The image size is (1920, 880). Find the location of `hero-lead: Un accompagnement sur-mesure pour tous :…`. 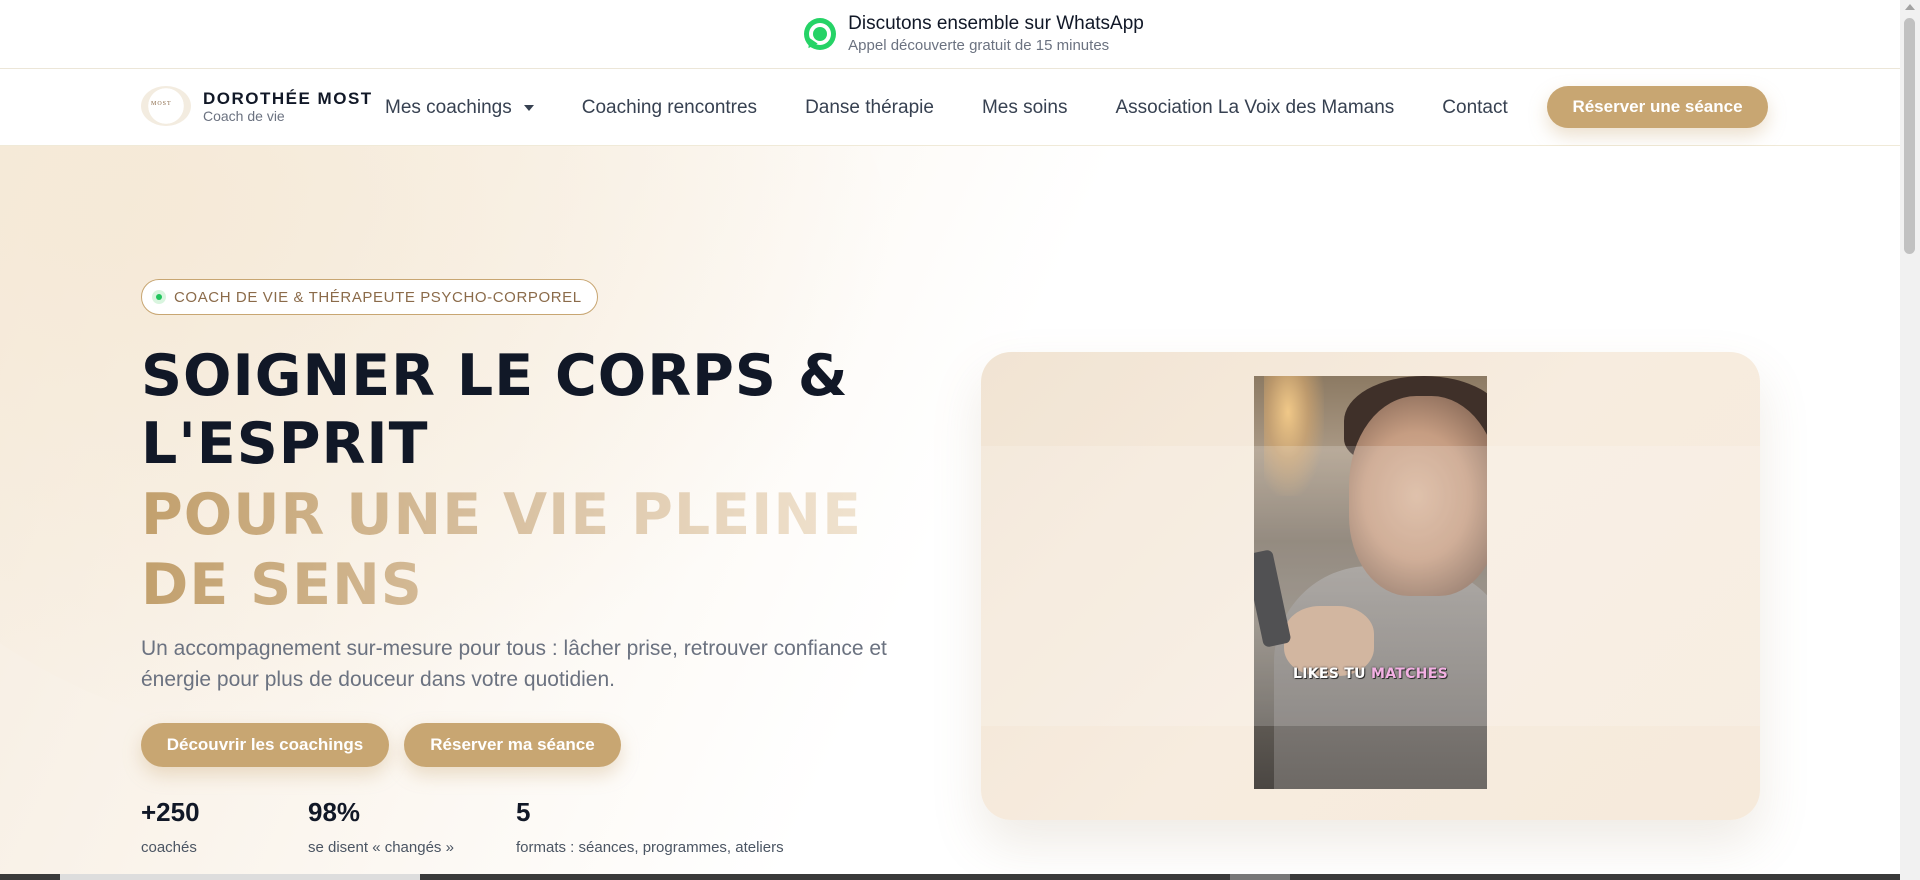

hero-lead: Un accompagnement sur-mesure pour tous :… is located at coordinates (514, 664).